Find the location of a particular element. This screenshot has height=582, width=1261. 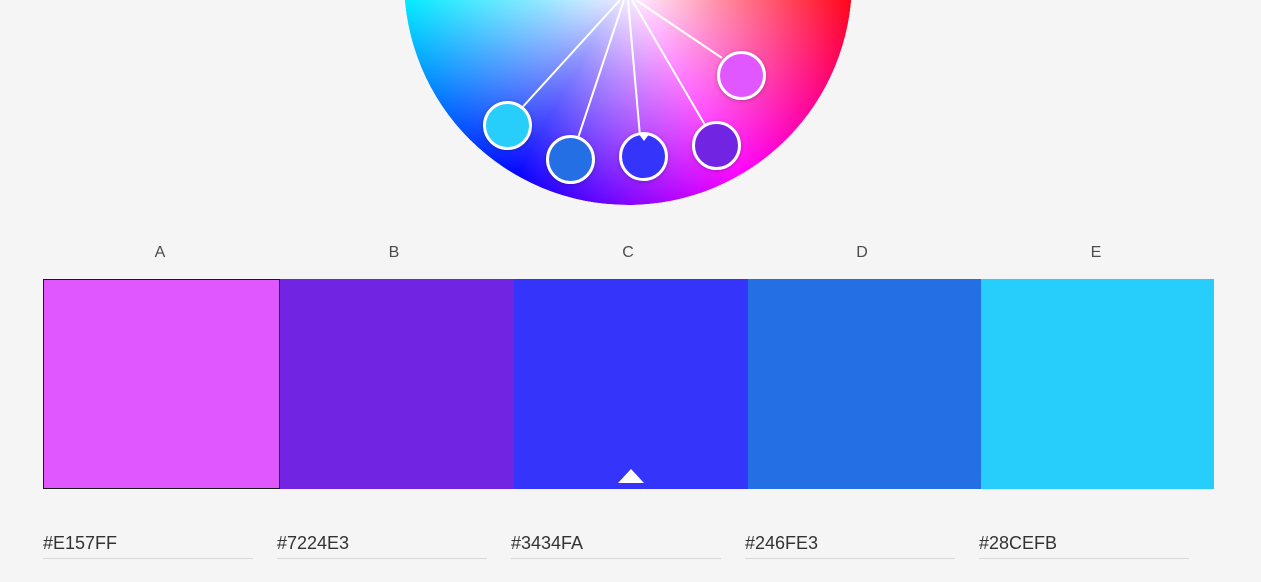

color-handle-d is located at coordinates (570, 159).